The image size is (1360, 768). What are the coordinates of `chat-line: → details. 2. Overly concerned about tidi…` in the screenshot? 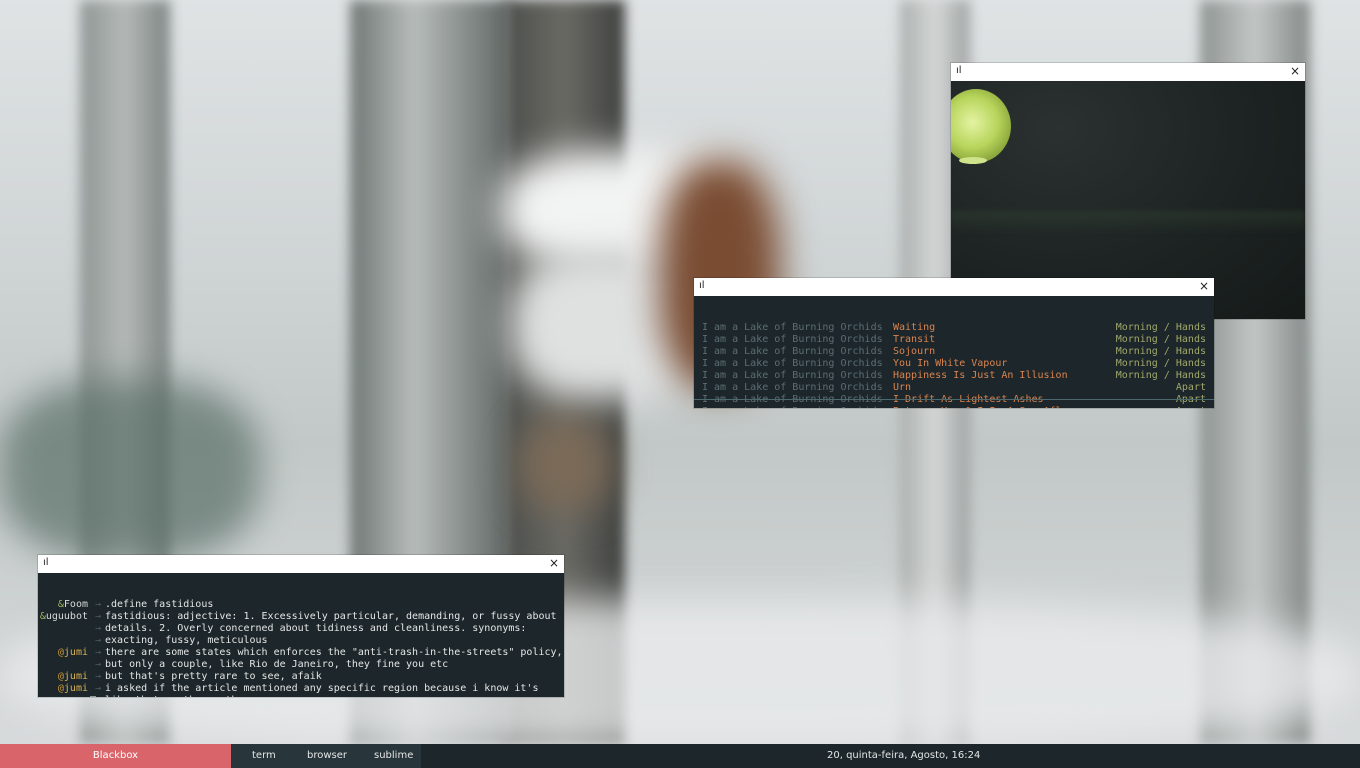 It's located at (301, 629).